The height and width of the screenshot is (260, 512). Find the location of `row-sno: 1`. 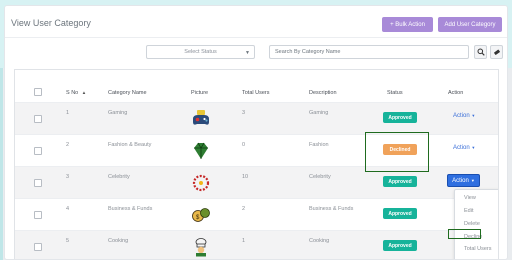

row-sno: 1 is located at coordinates (68, 113).